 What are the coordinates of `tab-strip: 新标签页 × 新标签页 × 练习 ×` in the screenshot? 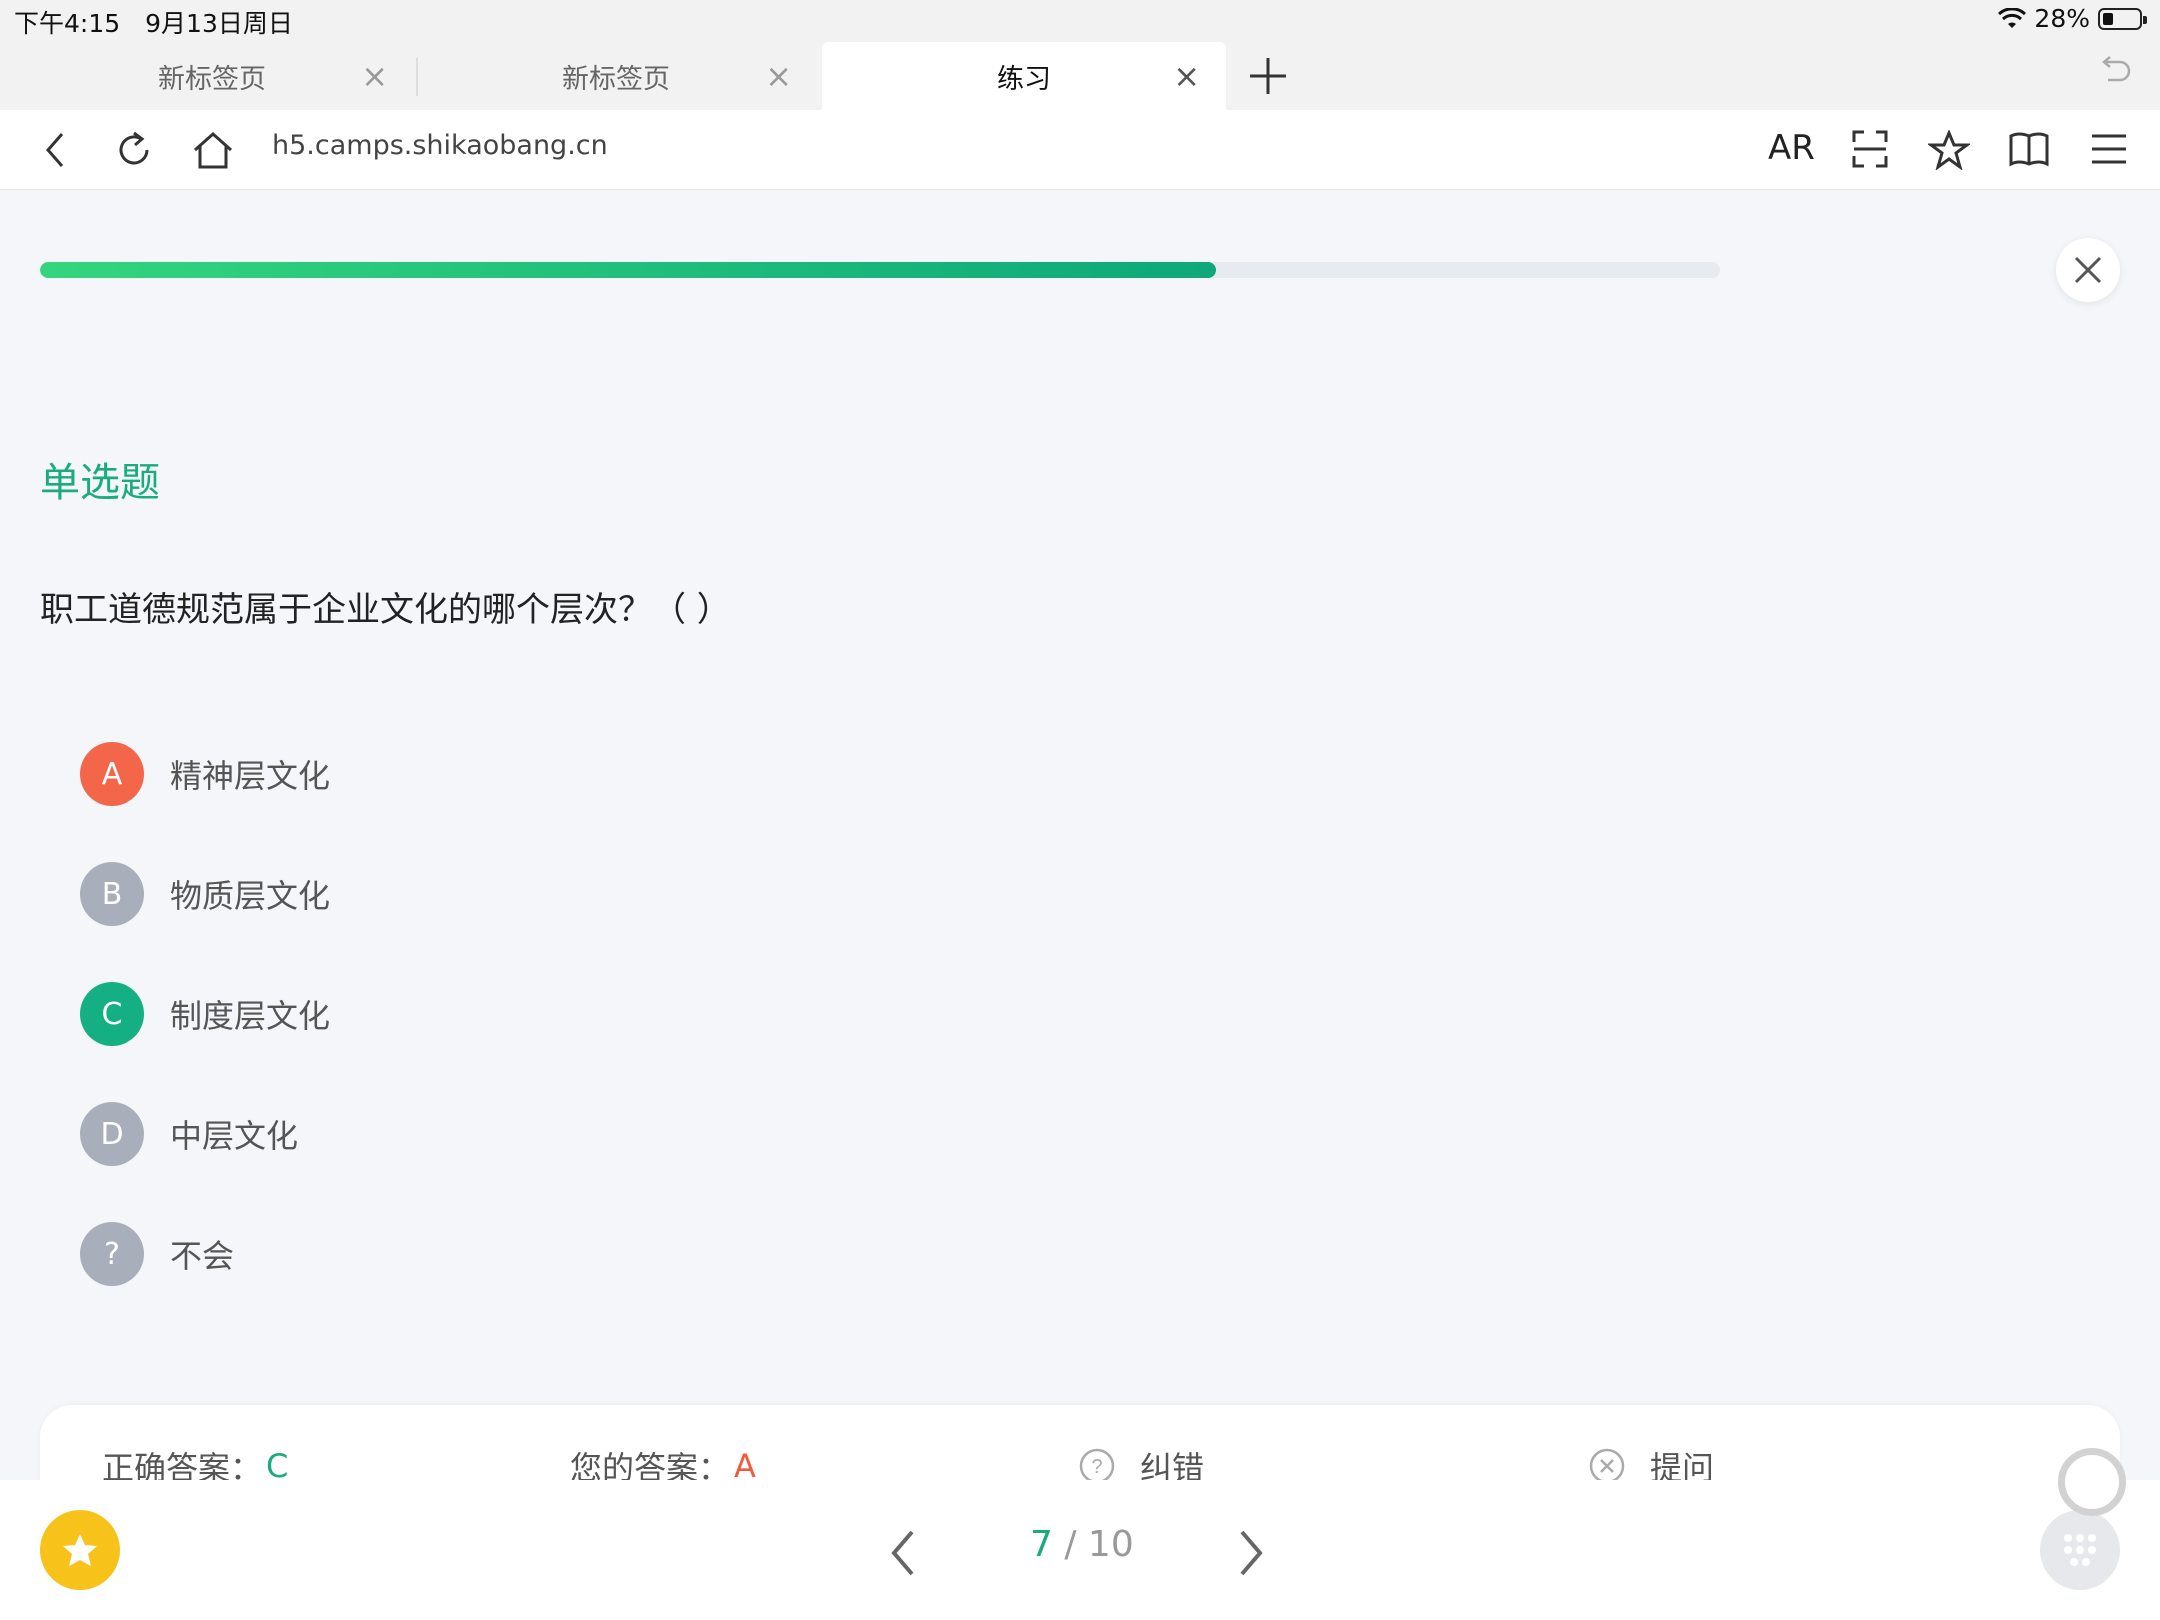 It's located at (1080, 75).